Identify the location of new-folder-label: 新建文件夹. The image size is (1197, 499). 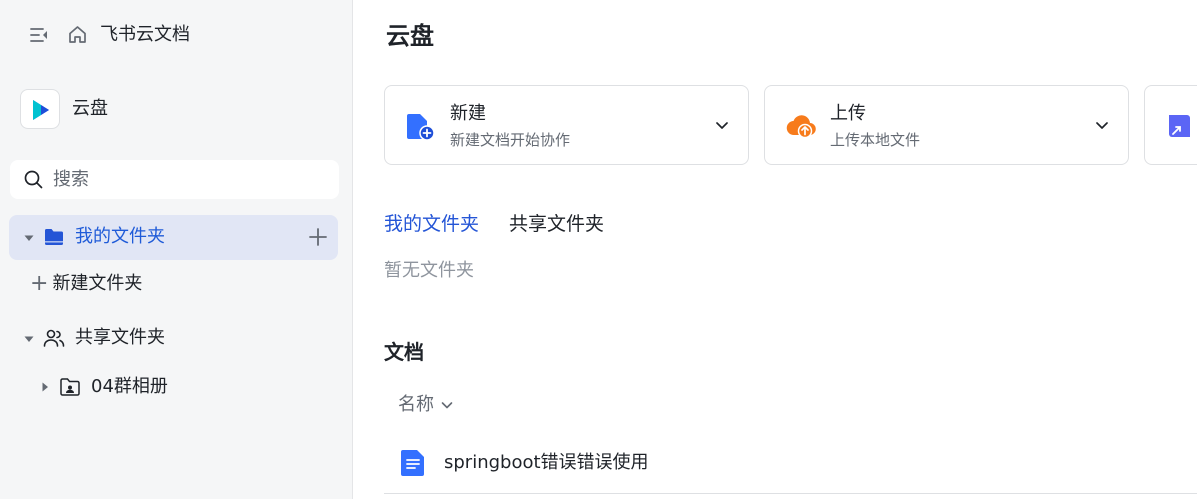
(97, 283).